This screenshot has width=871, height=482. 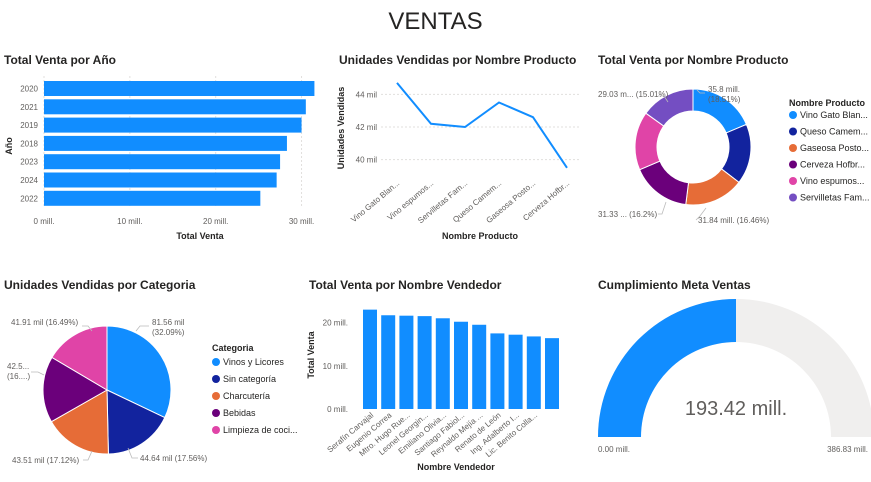 What do you see at coordinates (200, 236) in the screenshot?
I see `x-axis-label: Total Venta` at bounding box center [200, 236].